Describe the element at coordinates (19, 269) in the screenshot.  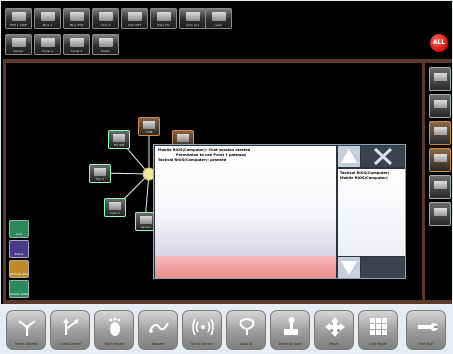
I see `left-unit-button: Tactical RIOS` at that location.